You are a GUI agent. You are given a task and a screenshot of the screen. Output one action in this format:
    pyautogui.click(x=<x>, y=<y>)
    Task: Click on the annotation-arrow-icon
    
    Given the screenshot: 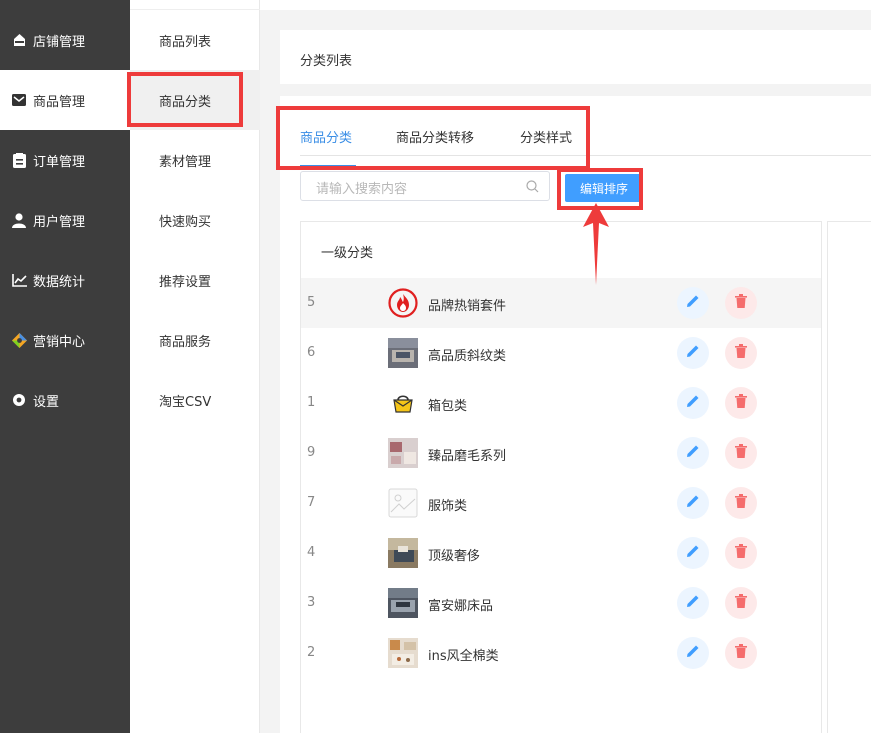 What is the action you would take?
    pyautogui.click(x=596, y=244)
    